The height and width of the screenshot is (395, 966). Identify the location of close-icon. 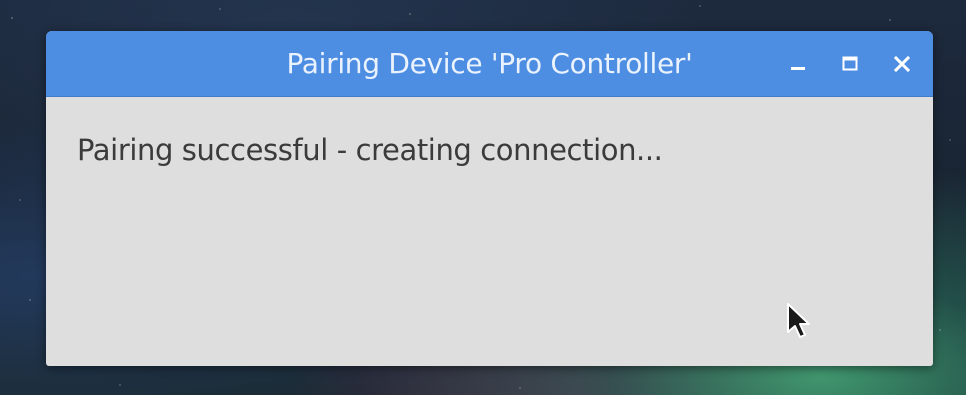
(902, 63).